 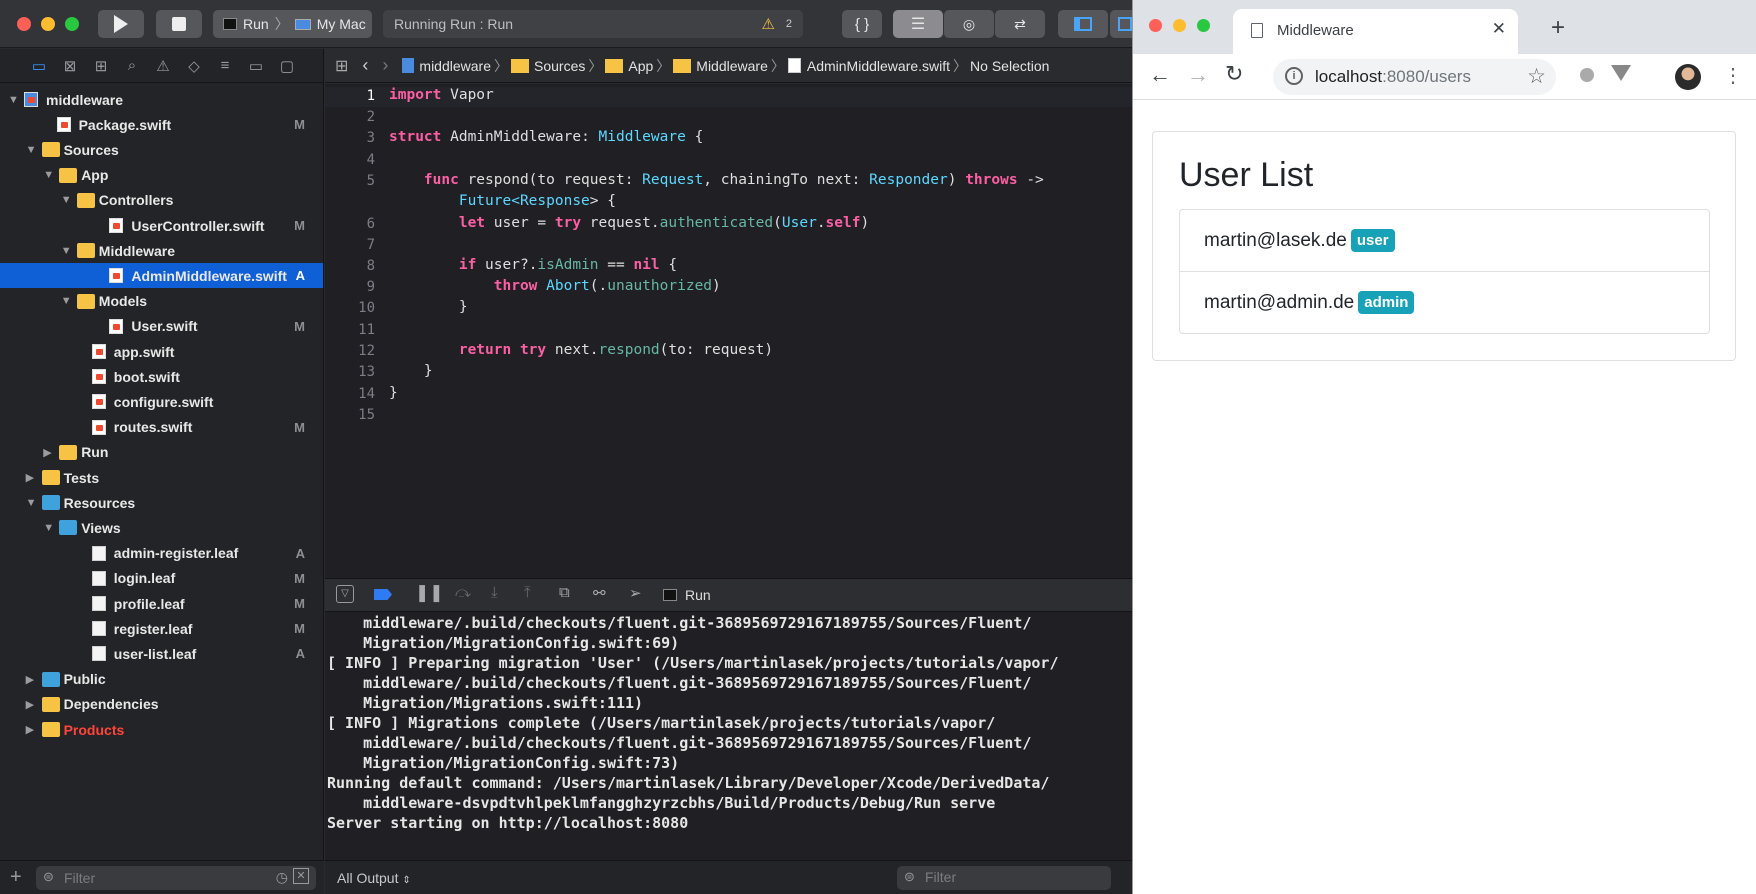 What do you see at coordinates (1587, 75) in the screenshot?
I see `extension-icon` at bounding box center [1587, 75].